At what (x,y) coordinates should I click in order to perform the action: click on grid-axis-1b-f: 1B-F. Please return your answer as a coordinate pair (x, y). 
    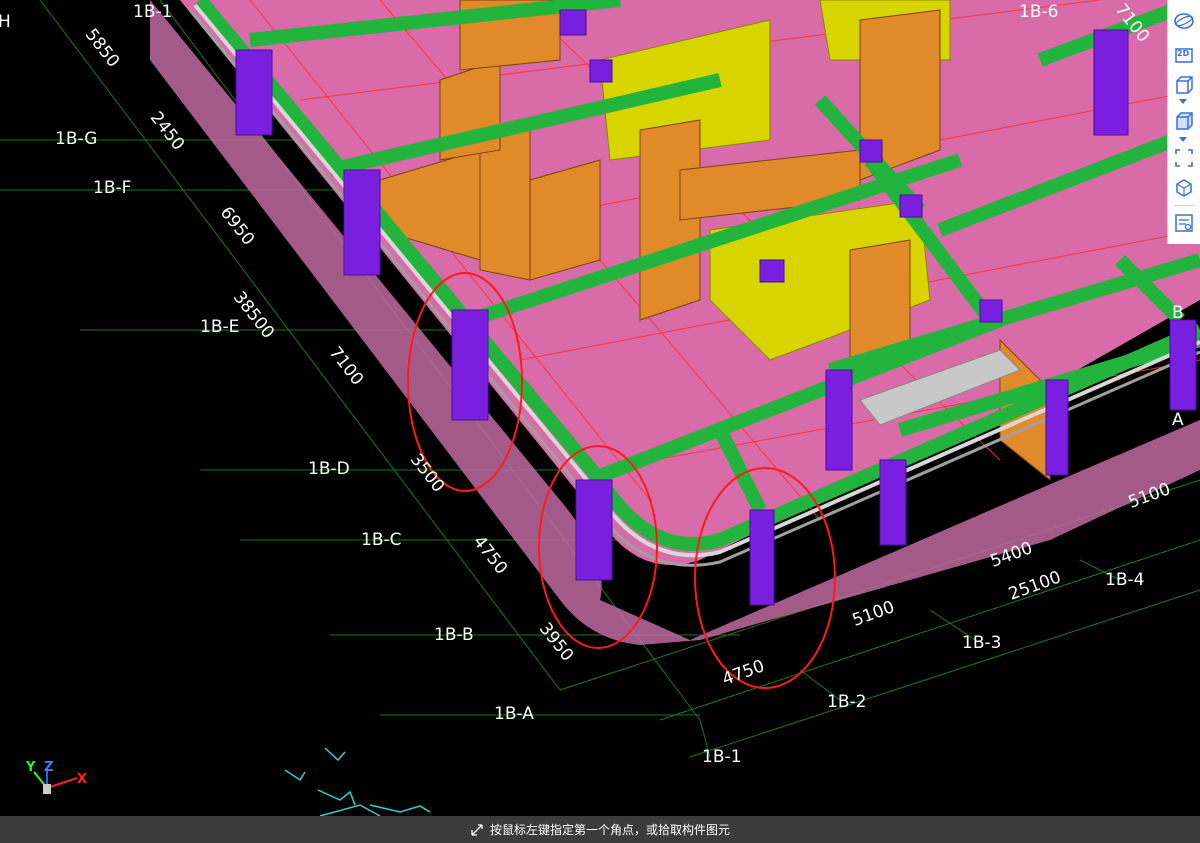
    Looking at the image, I should click on (112, 188).